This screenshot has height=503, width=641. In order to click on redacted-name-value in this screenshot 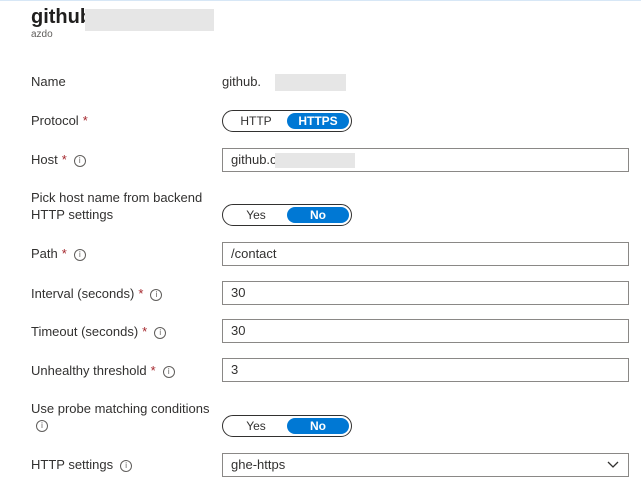, I will do `click(310, 82)`.